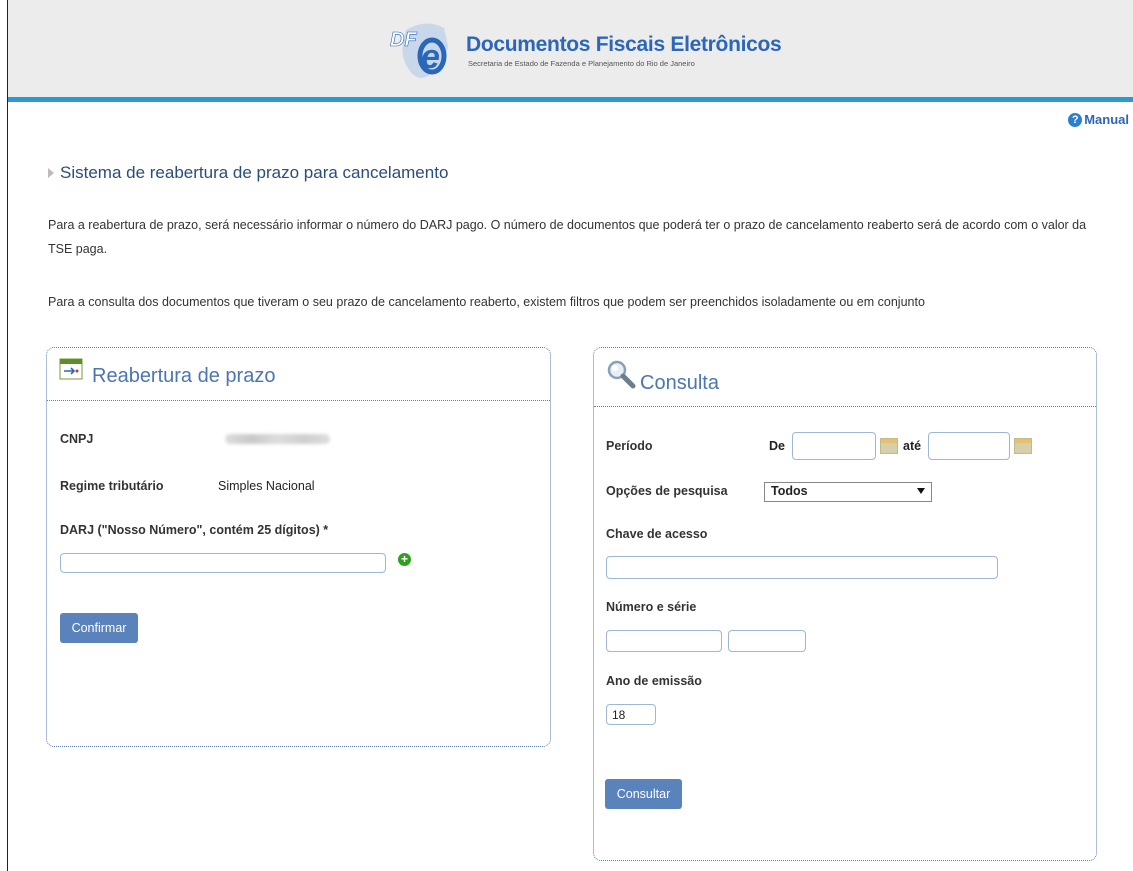  What do you see at coordinates (845, 377) in the screenshot?
I see `consulta-panel-header: Consulta` at bounding box center [845, 377].